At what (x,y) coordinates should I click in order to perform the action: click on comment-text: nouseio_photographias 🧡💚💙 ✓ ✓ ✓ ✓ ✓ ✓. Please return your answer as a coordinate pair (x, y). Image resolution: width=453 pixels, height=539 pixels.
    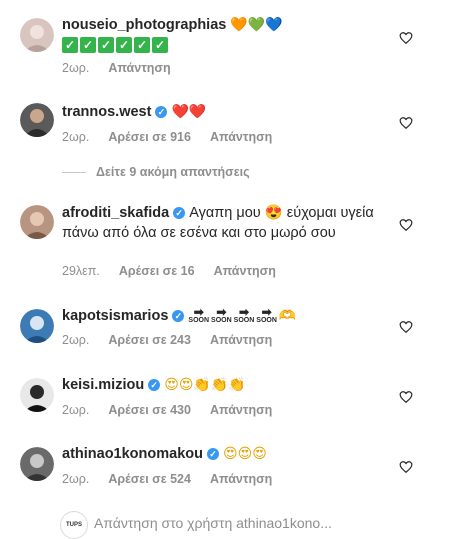
    Looking at the image, I should click on (228, 35).